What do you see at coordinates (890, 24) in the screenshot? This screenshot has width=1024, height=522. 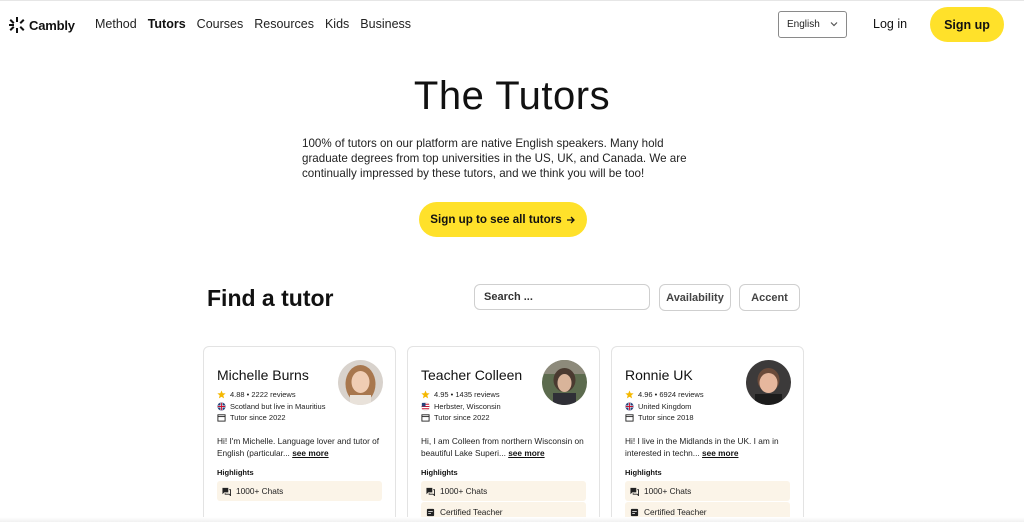 I see `login-link: Log in` at bounding box center [890, 24].